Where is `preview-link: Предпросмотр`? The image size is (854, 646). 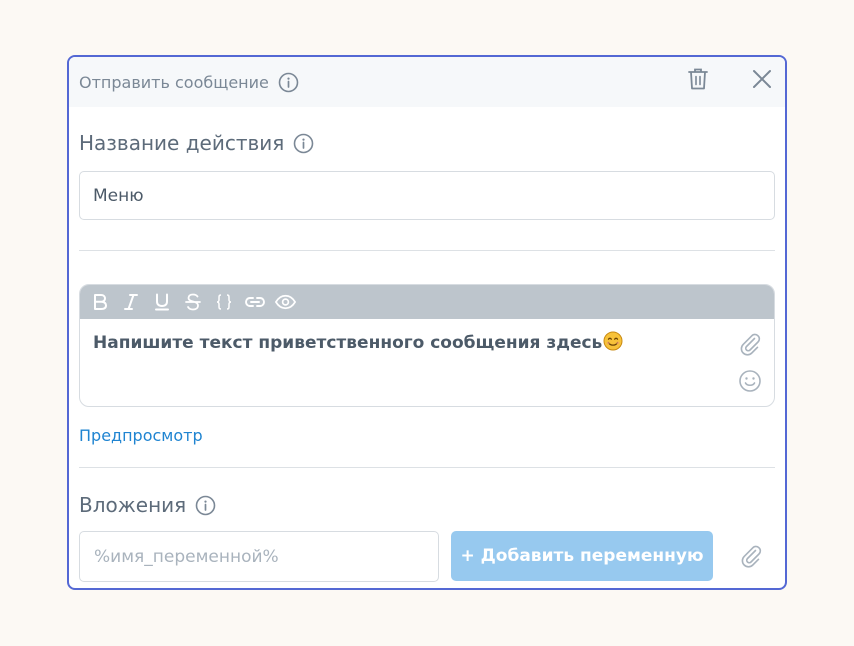
preview-link: Предпросмотр is located at coordinates (141, 435).